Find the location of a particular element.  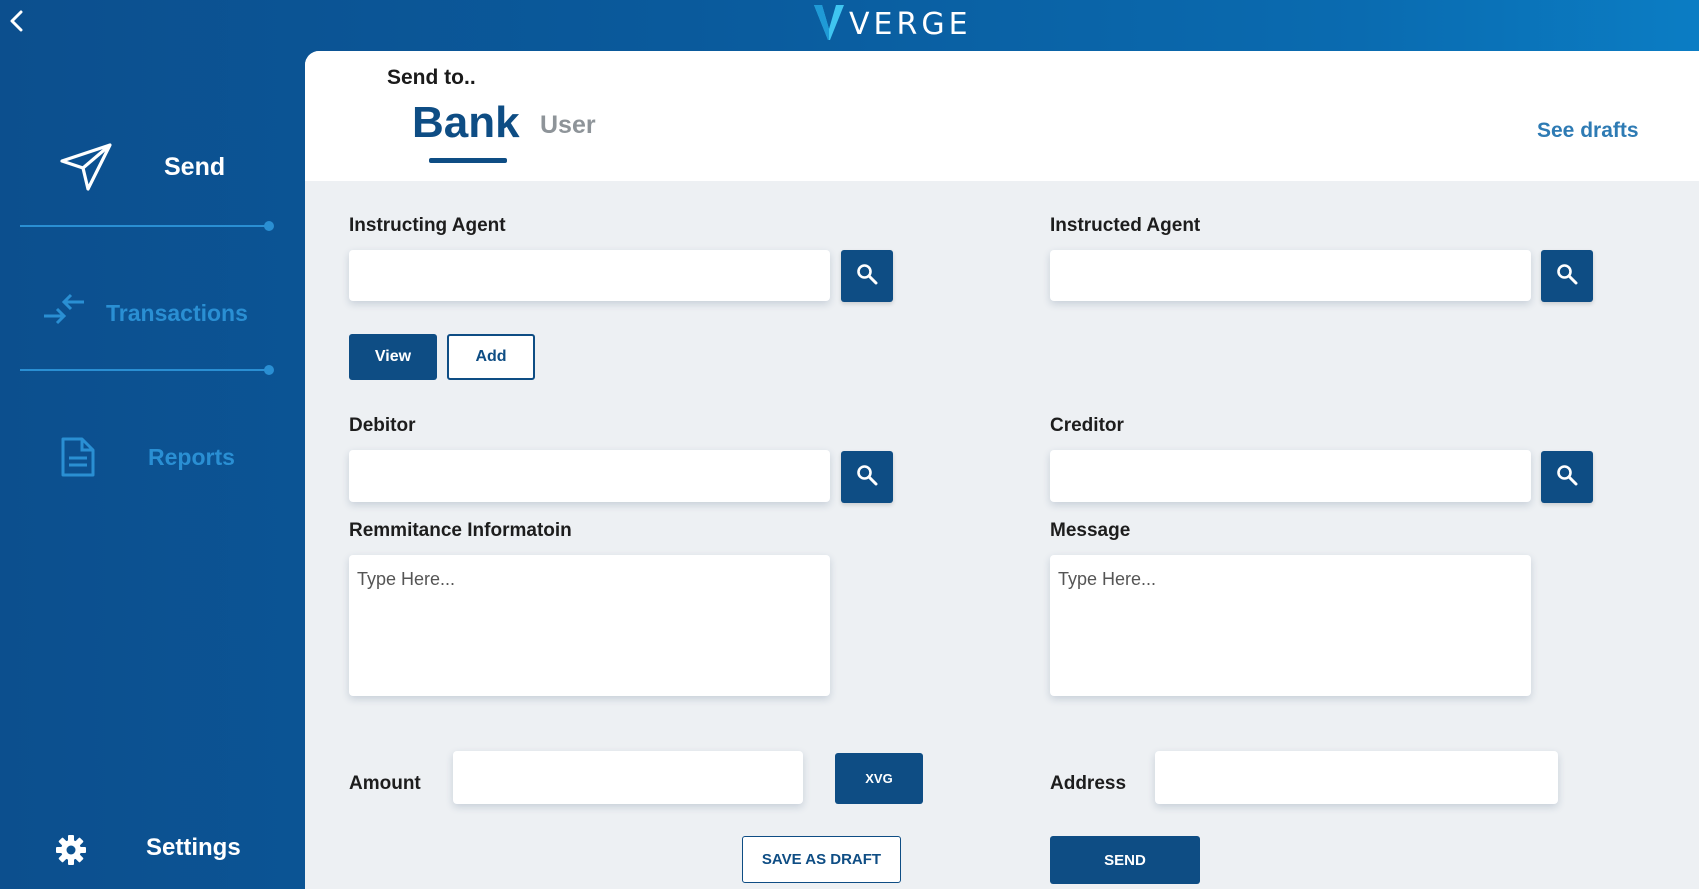

sidebar-item-label: Transactions is located at coordinates (177, 313).